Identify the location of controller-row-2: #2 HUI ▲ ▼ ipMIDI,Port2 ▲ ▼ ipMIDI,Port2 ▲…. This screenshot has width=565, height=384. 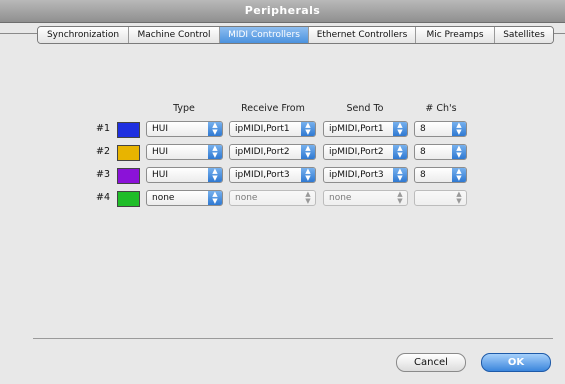
(282, 152).